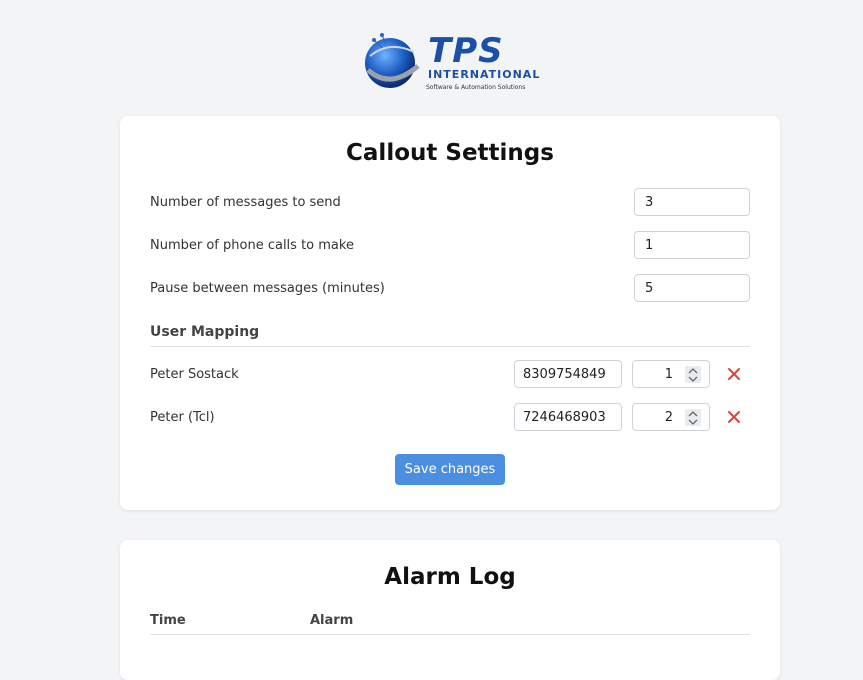 The height and width of the screenshot is (680, 863). I want to click on user-order-stepper: 1, so click(671, 374).